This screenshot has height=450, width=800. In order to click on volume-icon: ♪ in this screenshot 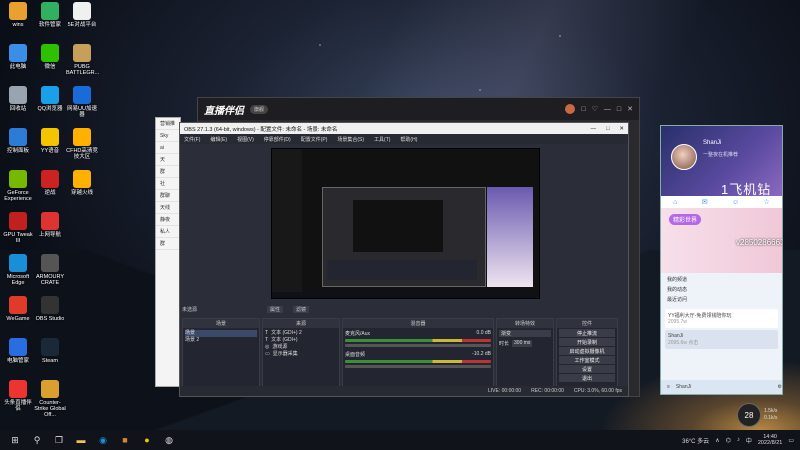, I will do `click(738, 440)`.